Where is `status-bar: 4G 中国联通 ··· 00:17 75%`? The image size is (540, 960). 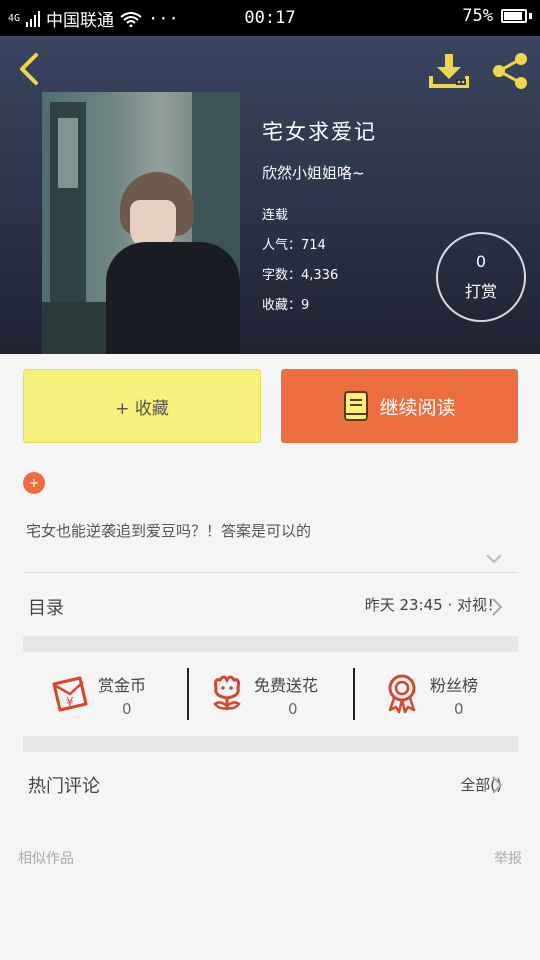 status-bar: 4G 中国联通 ··· 00:17 75% is located at coordinates (270, 18).